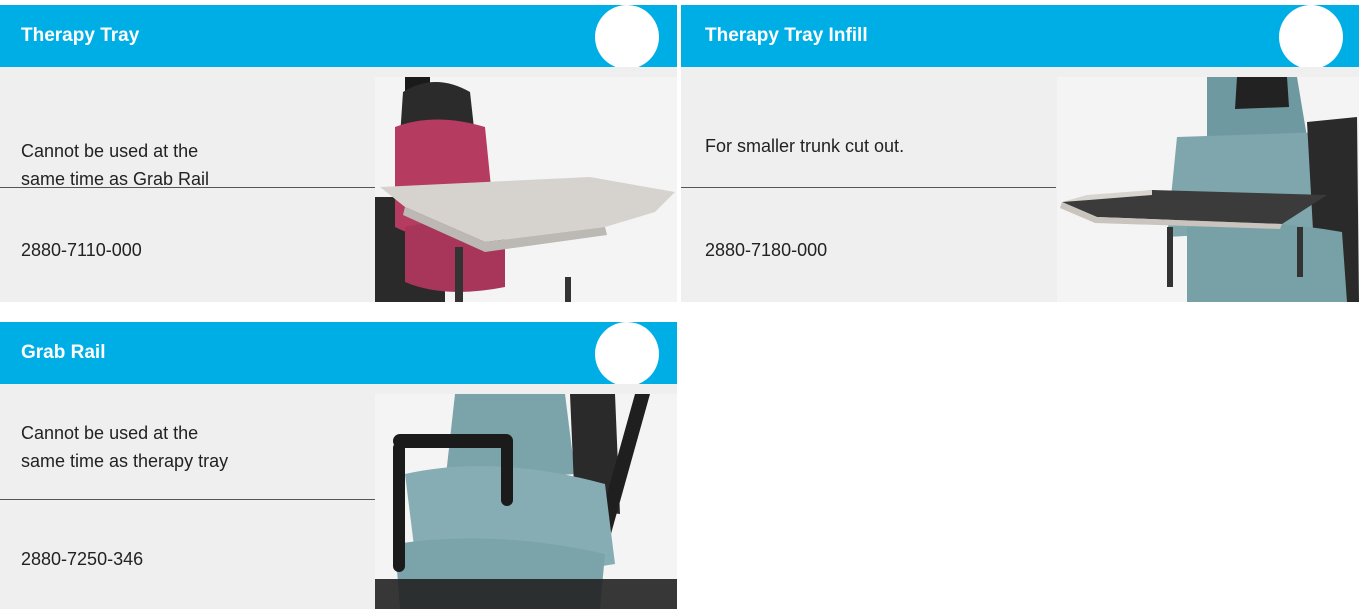  I want to click on grab-rail-photo, so click(526, 501).